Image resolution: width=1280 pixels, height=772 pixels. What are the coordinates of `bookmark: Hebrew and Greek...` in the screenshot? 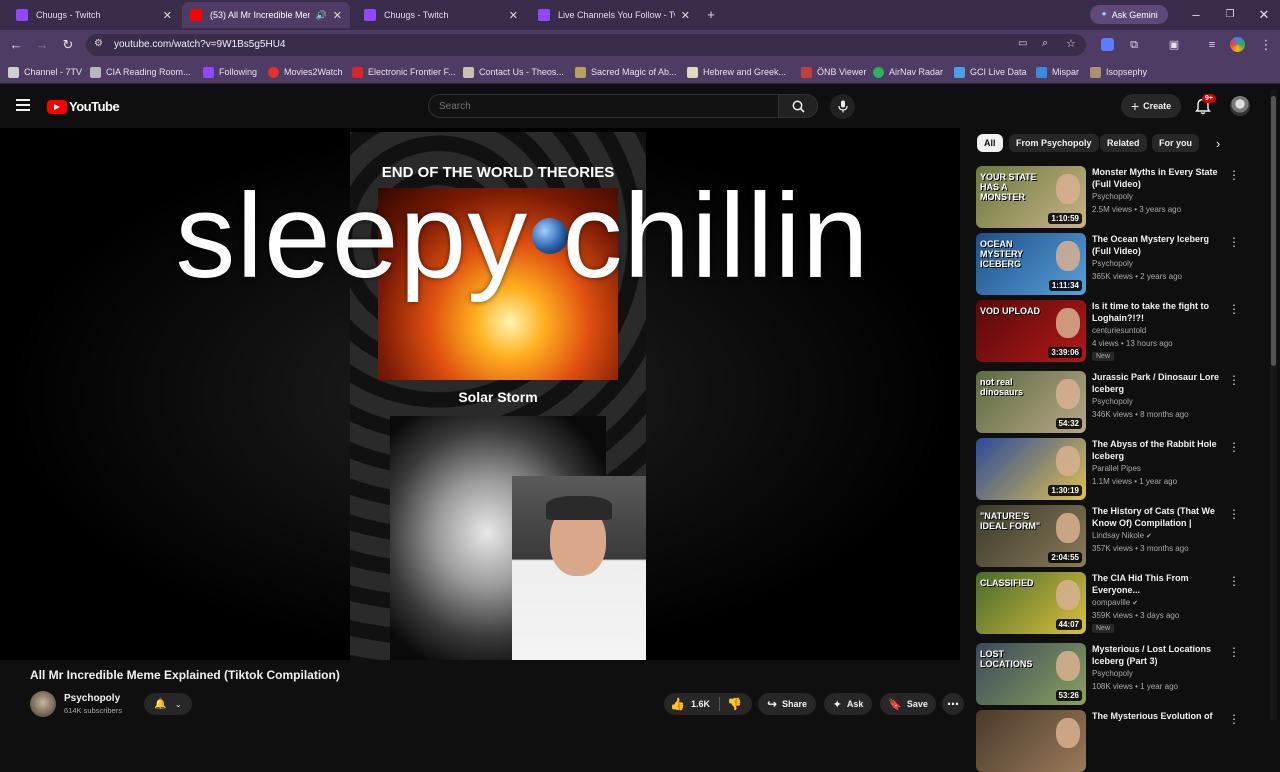 It's located at (736, 72).